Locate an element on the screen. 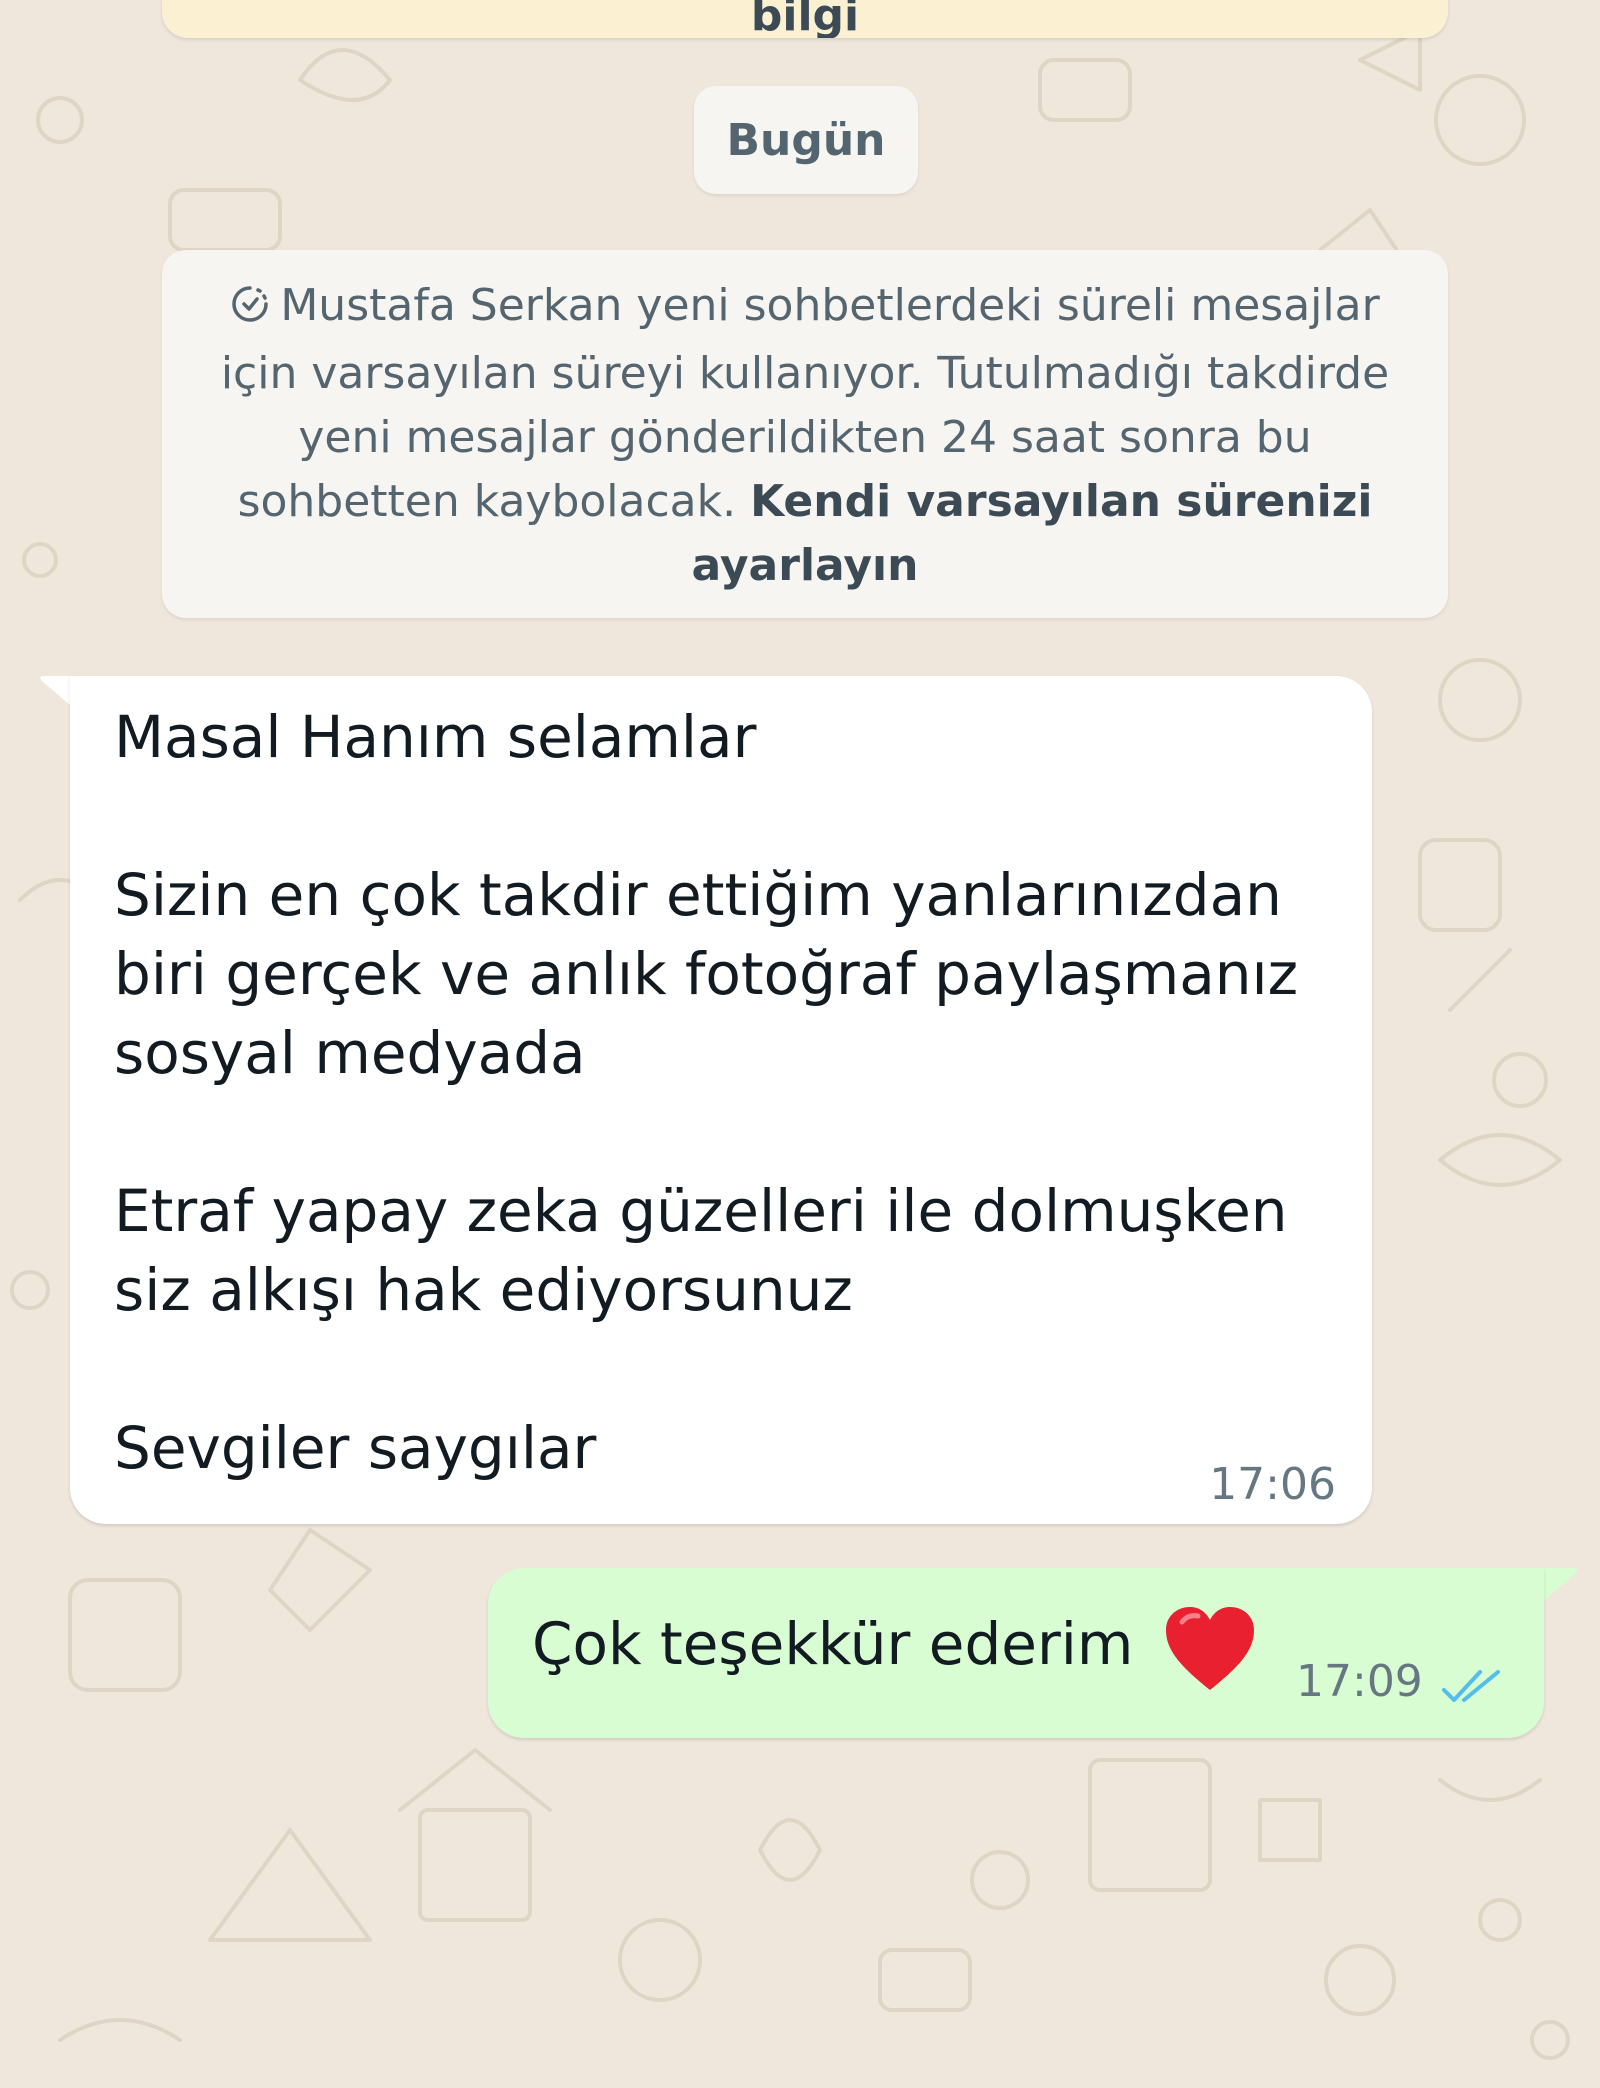 Image resolution: width=1600 pixels, height=2088 pixels. top-info-banner-text: bilgi is located at coordinates (805, 19).